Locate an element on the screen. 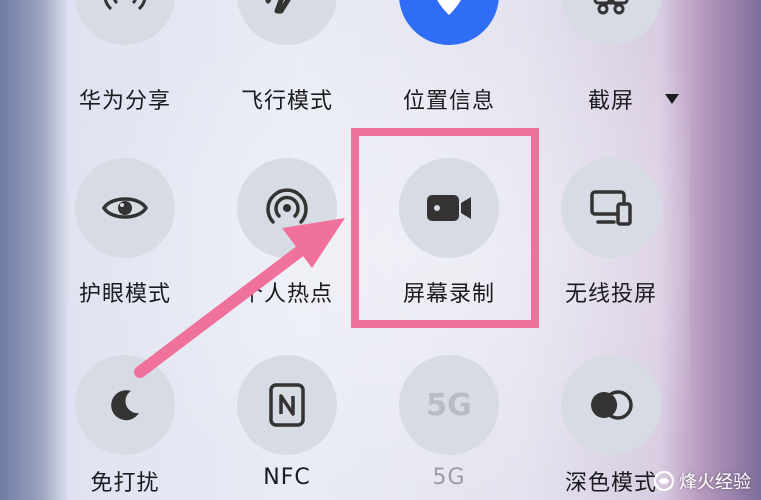  watermark-text: 烽火经验 is located at coordinates (715, 482).